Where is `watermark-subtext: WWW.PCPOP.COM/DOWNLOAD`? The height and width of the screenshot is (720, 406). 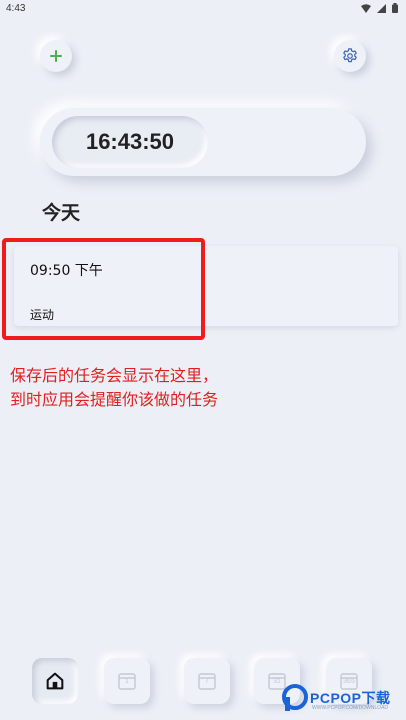 watermark-subtext: WWW.PCPOP.COM/DOWNLOAD is located at coordinates (350, 708).